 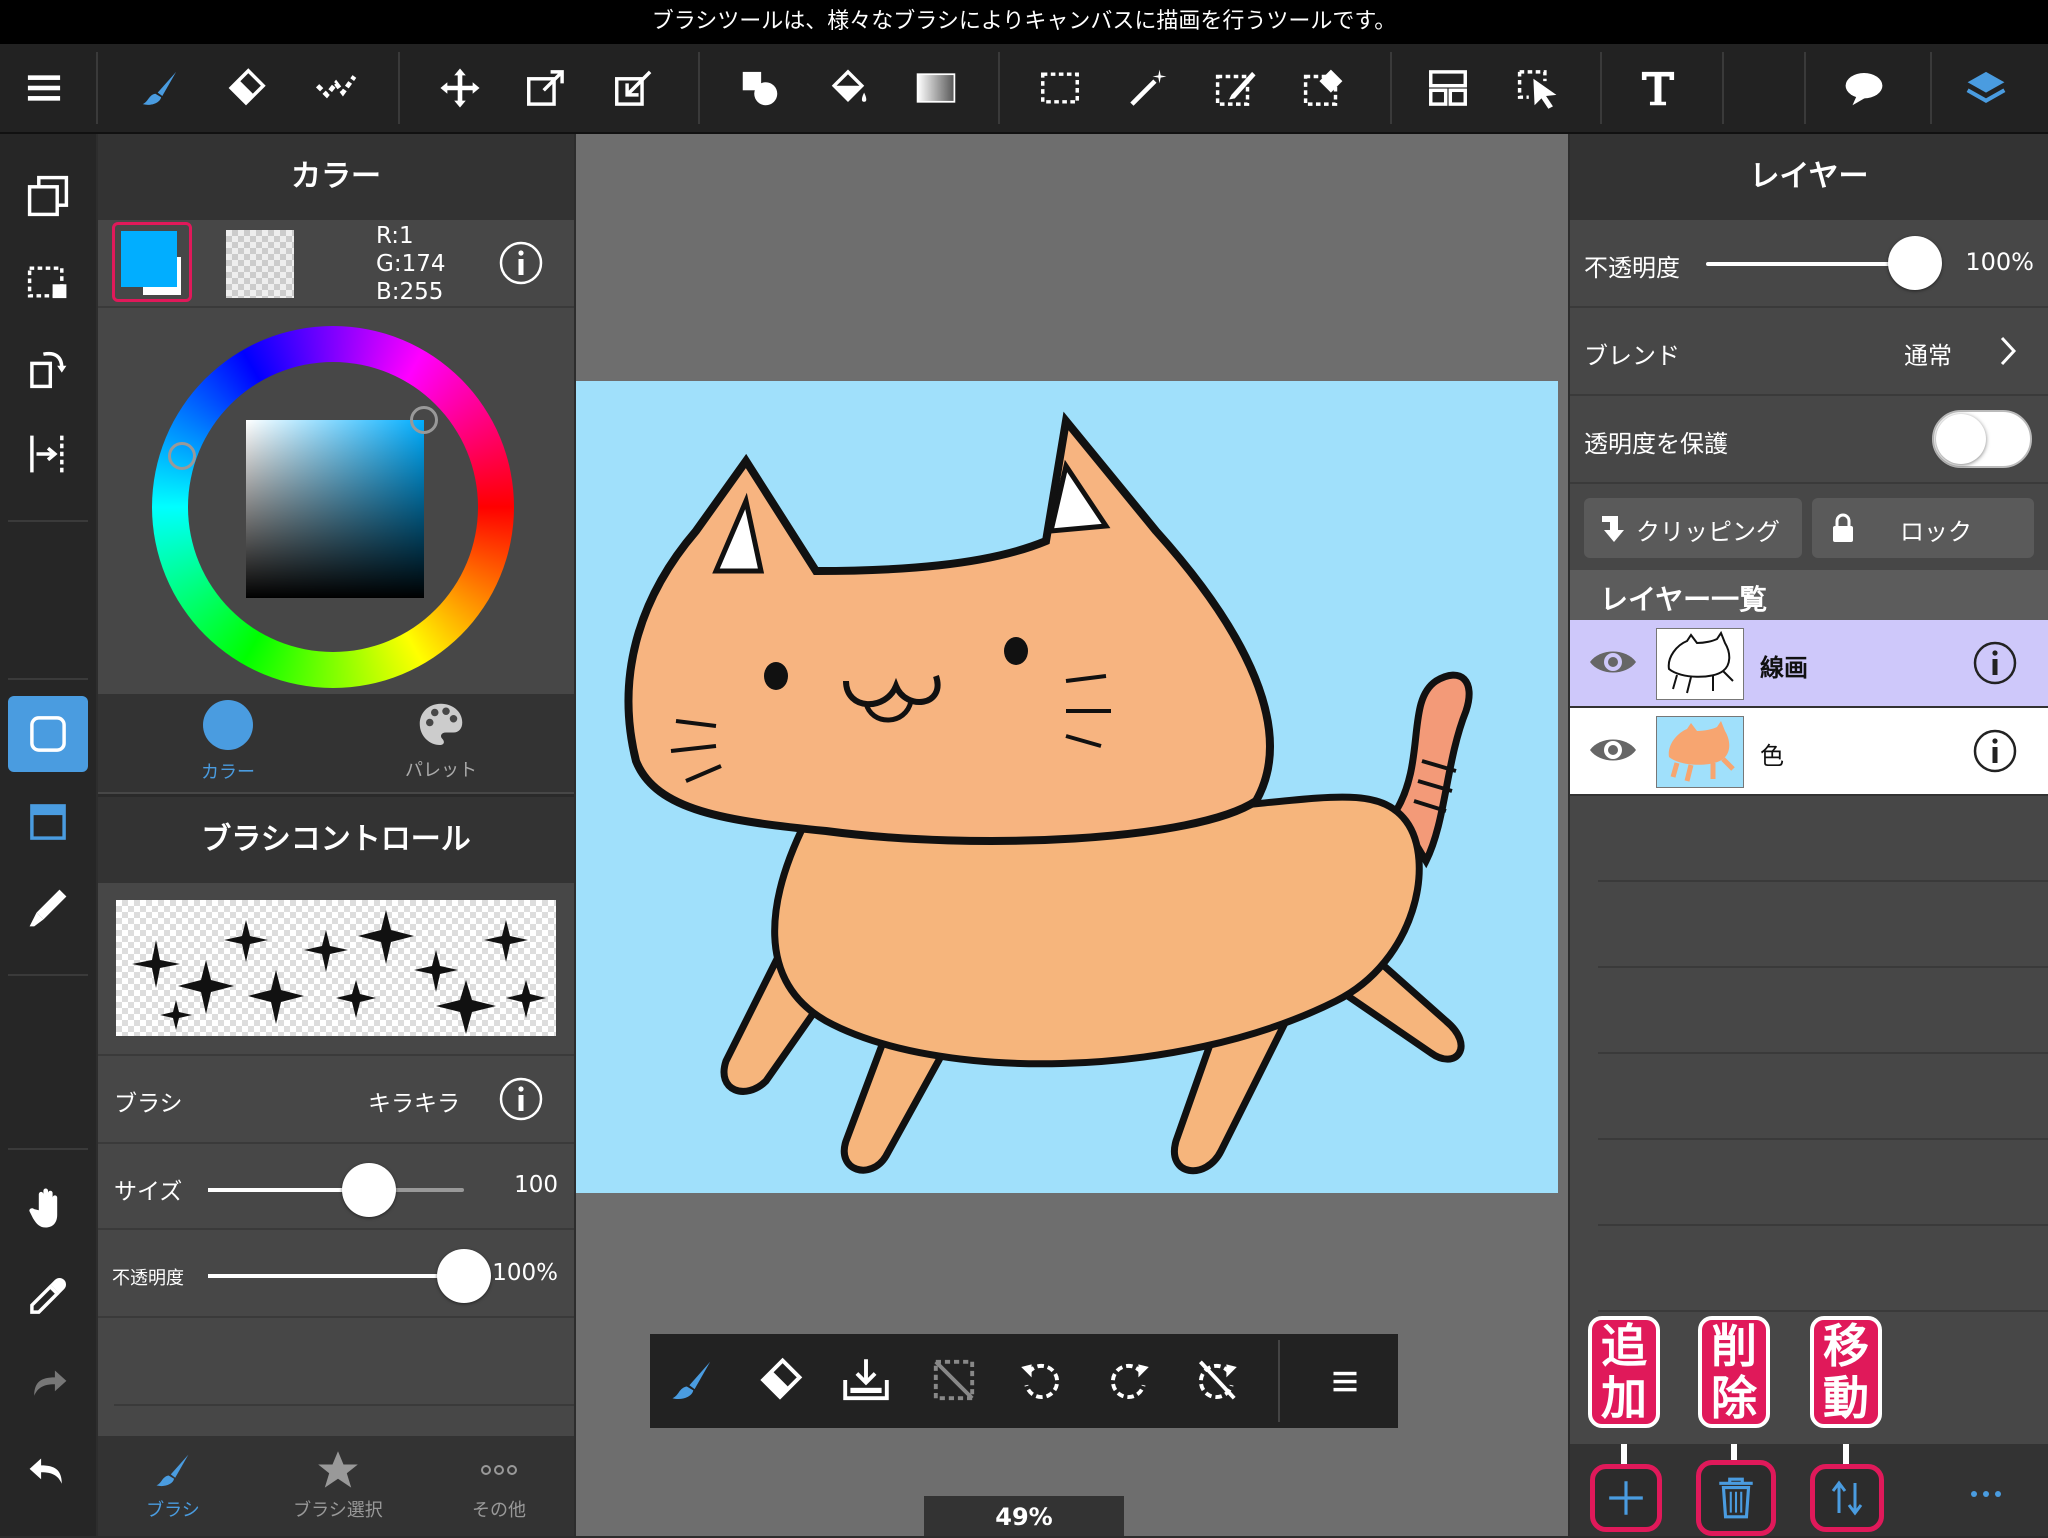 I want to click on tab-brush: ブラシ, so click(x=173, y=1485).